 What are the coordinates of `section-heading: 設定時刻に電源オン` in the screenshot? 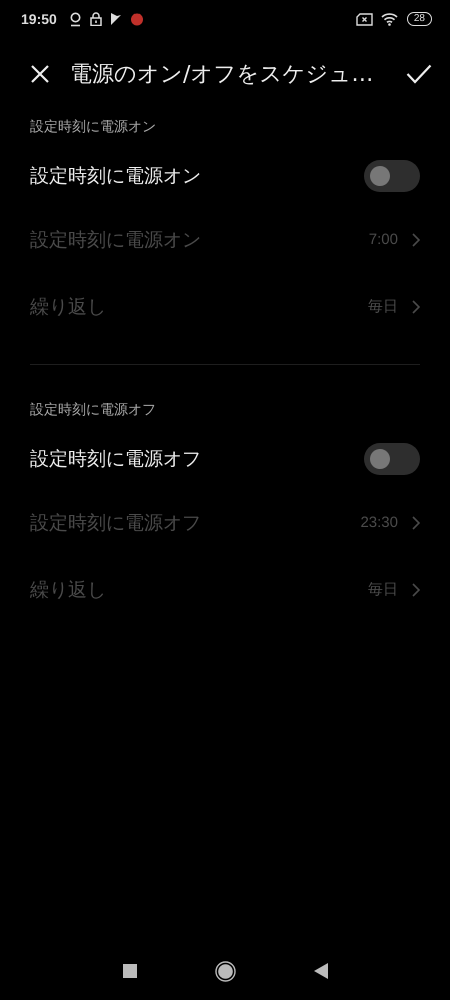 It's located at (93, 127).